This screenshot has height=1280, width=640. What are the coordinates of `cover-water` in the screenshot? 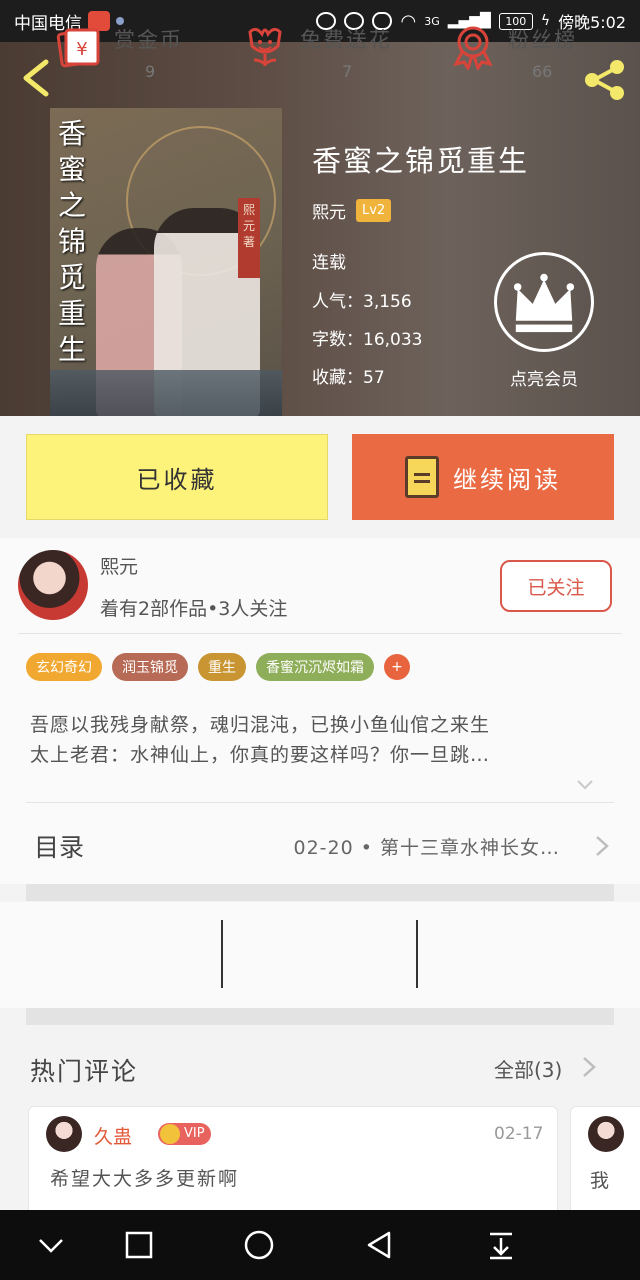 It's located at (166, 393).